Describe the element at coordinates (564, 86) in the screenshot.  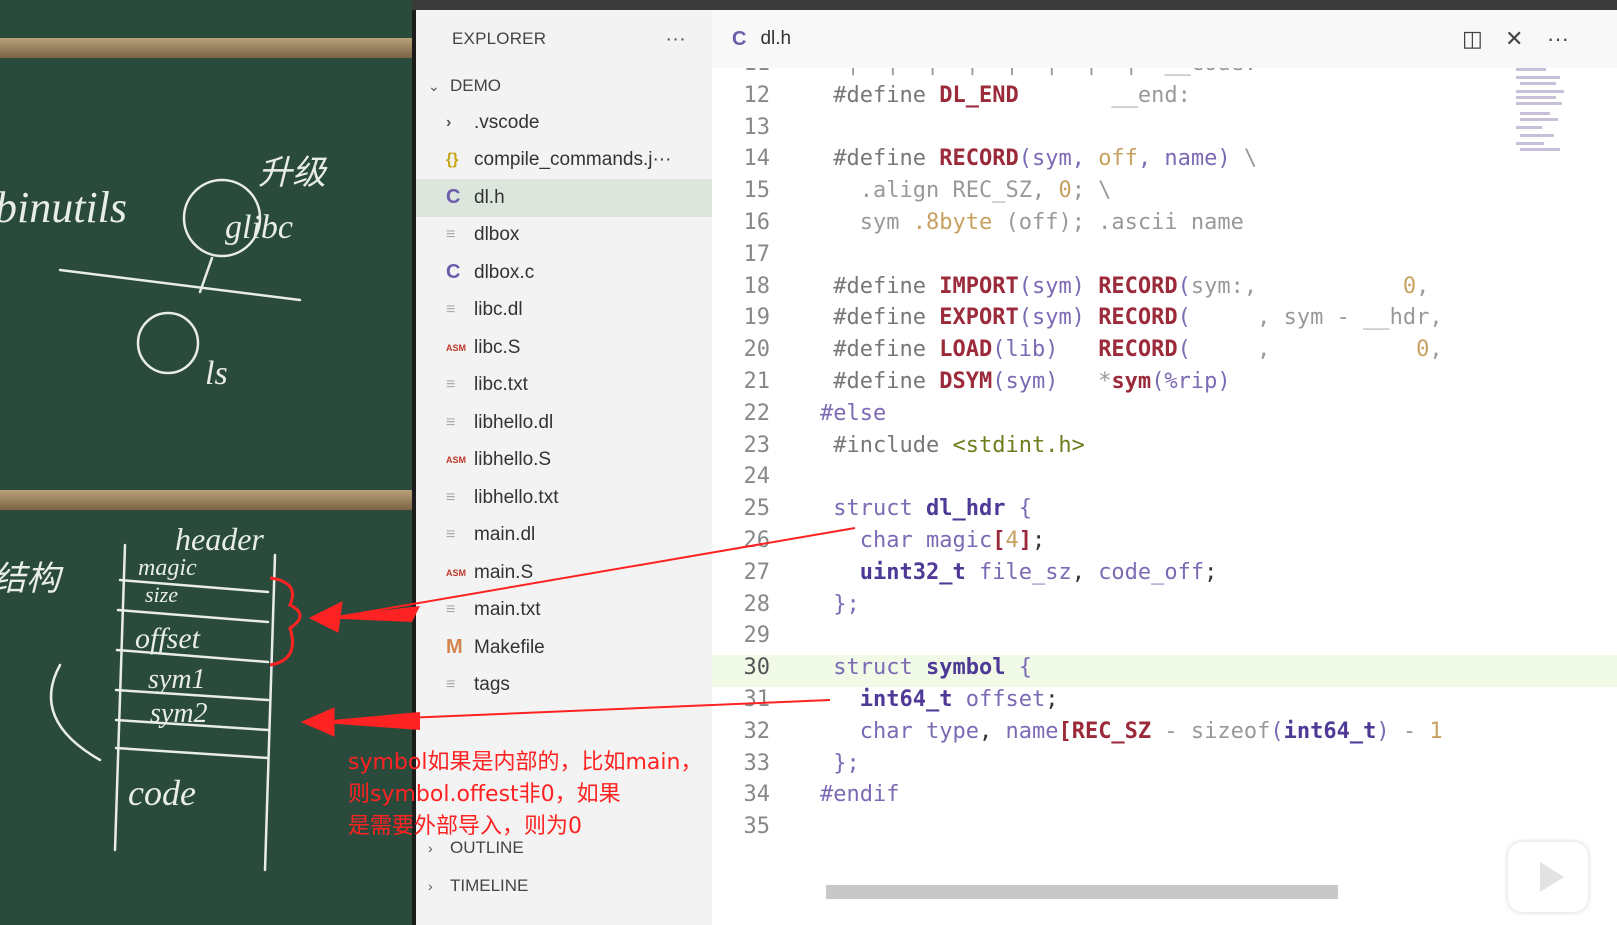
I see `workspace-section: ⌄ DEMO` at that location.